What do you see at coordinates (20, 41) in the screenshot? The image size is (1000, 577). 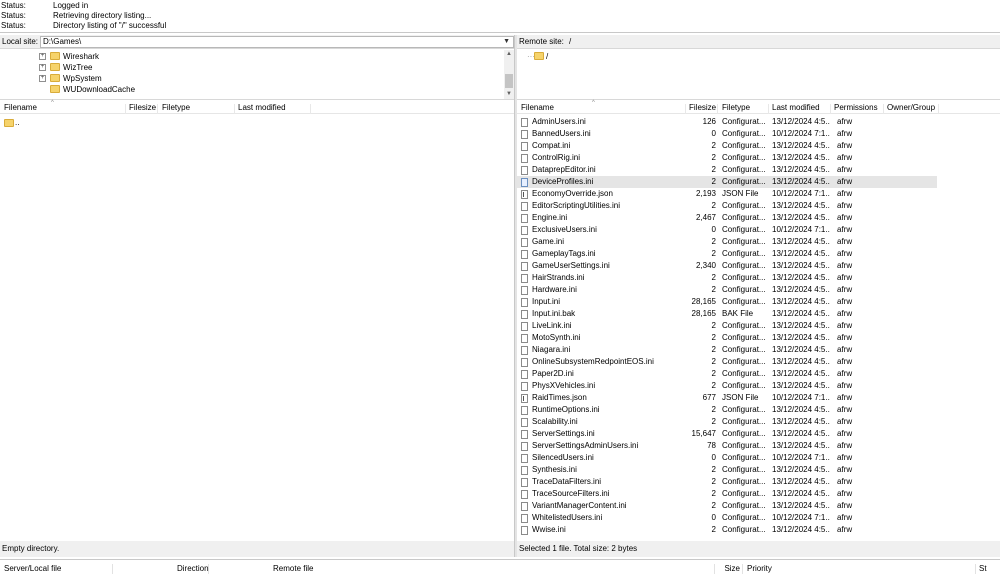 I see `local-site-label: Local site:` at bounding box center [20, 41].